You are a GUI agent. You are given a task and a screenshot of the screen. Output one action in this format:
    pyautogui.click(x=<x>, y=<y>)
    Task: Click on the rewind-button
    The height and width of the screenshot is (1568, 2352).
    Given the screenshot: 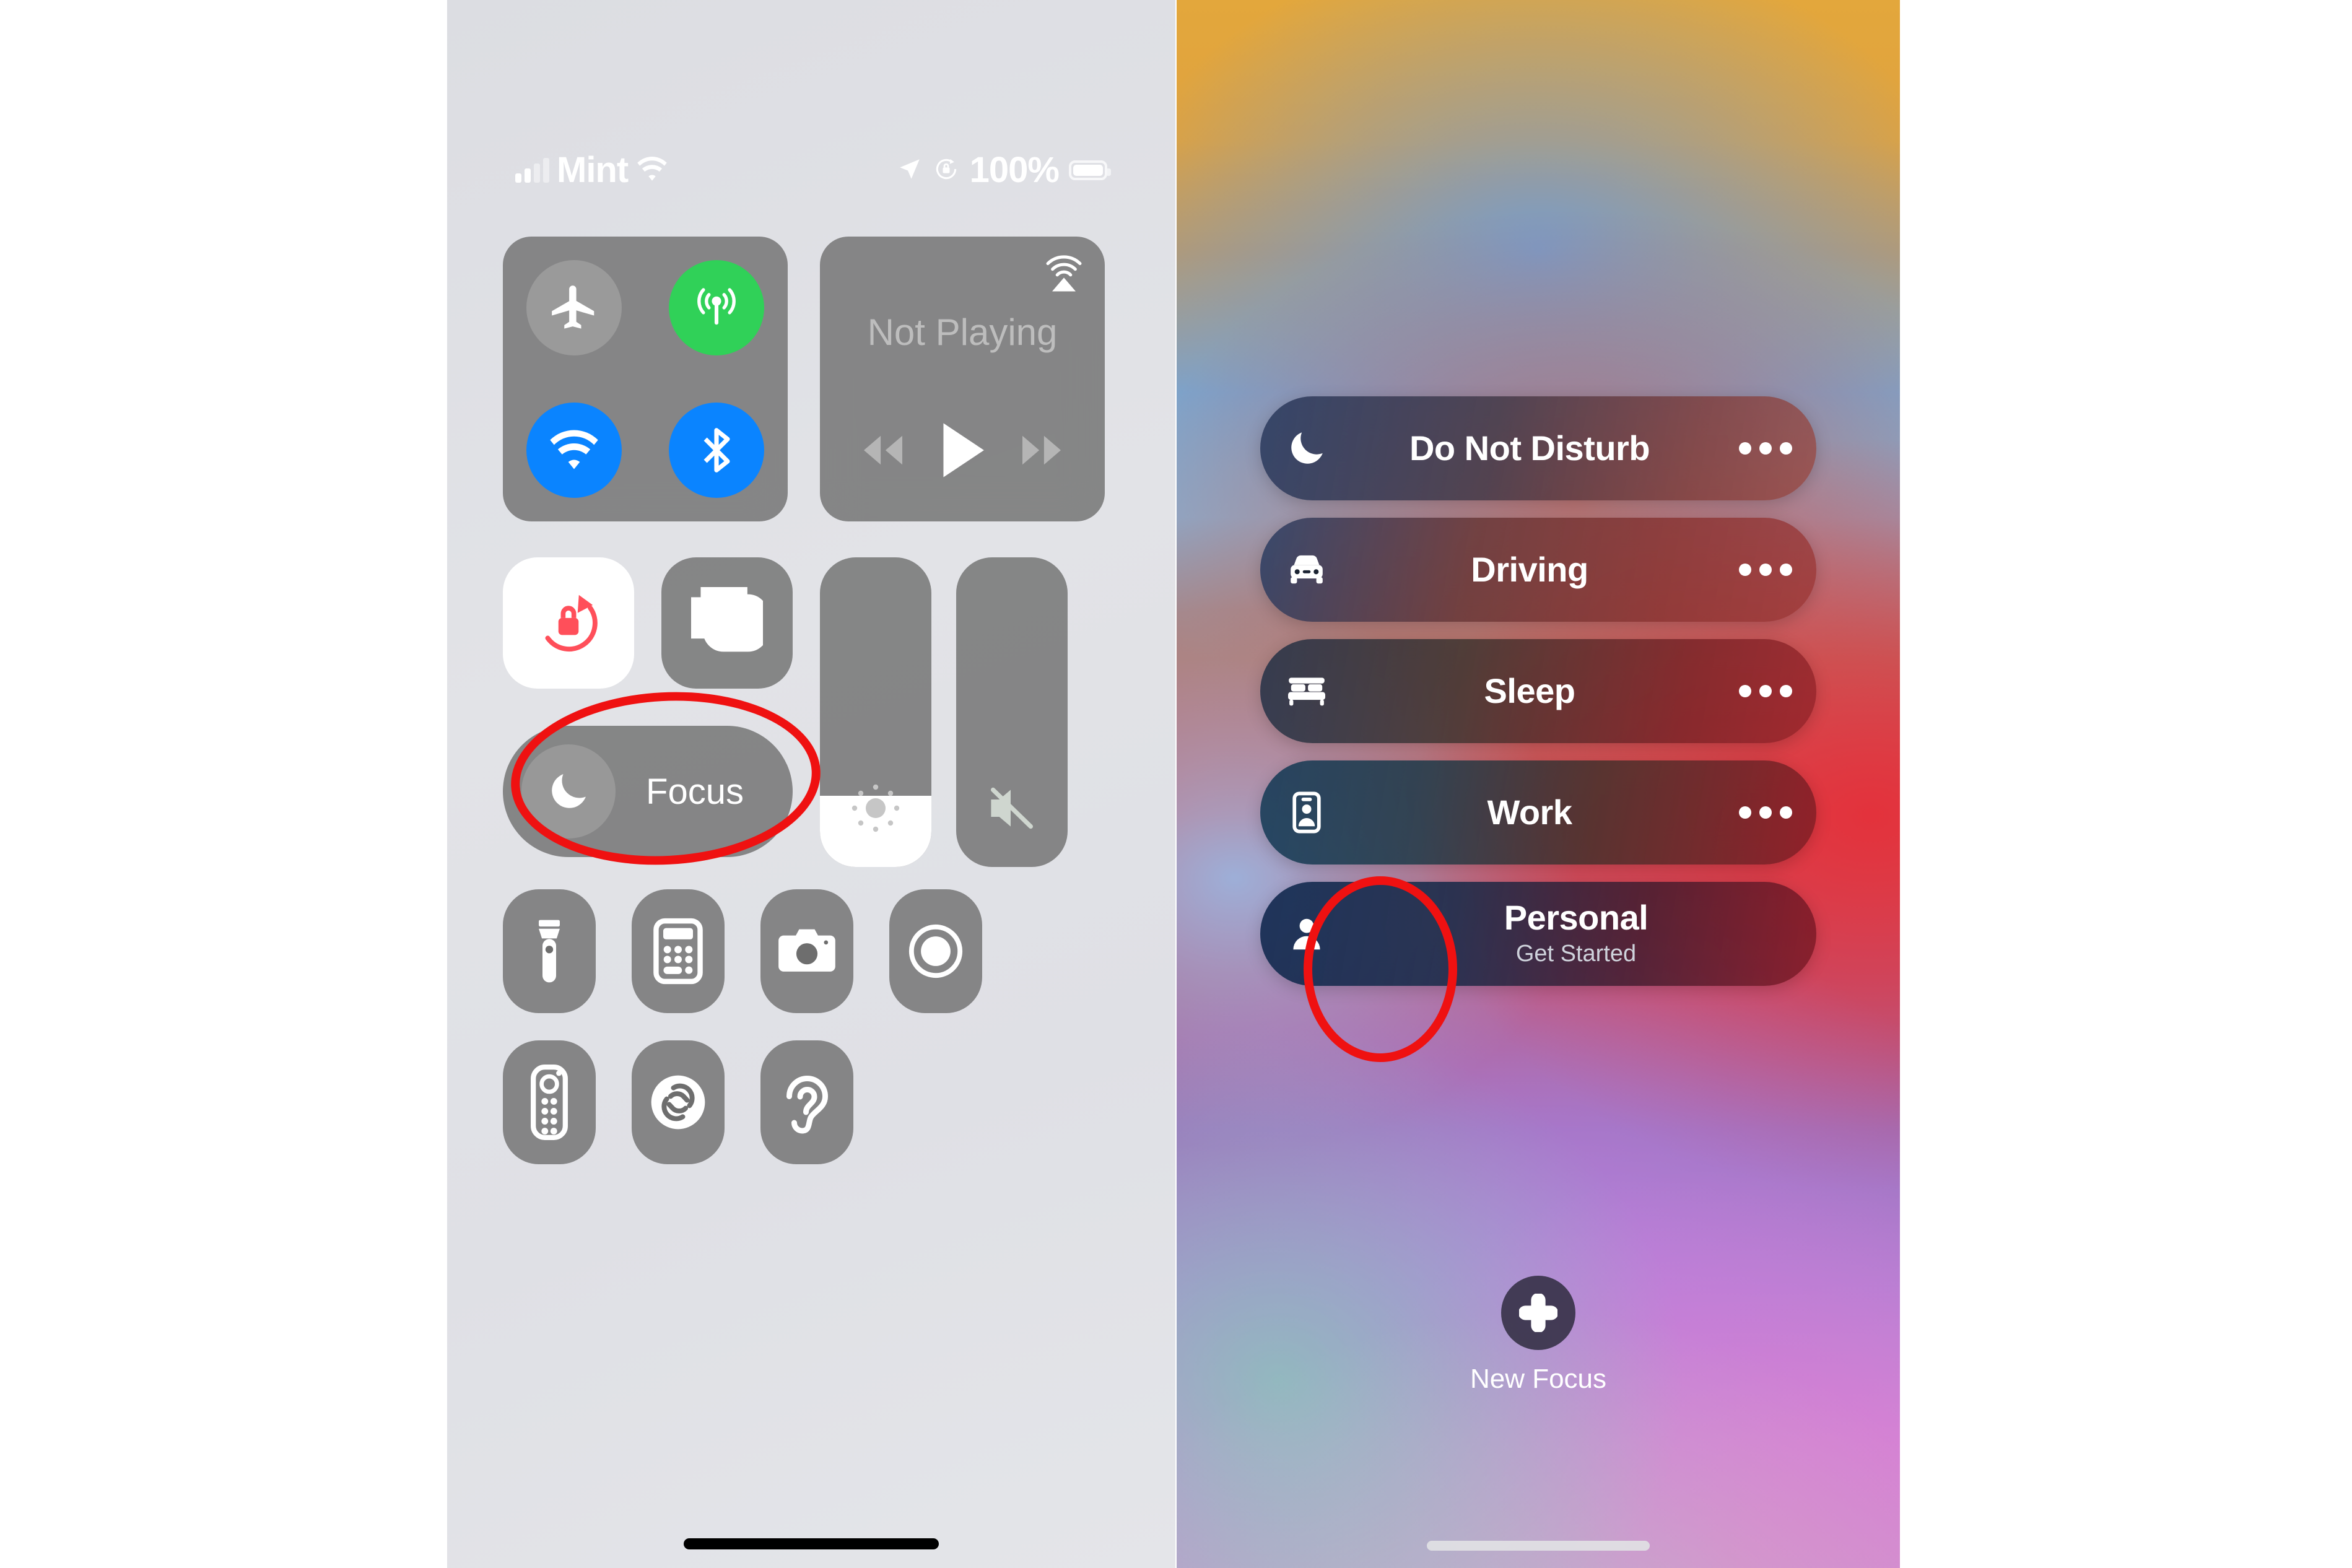 What is the action you would take?
    pyautogui.click(x=883, y=452)
    